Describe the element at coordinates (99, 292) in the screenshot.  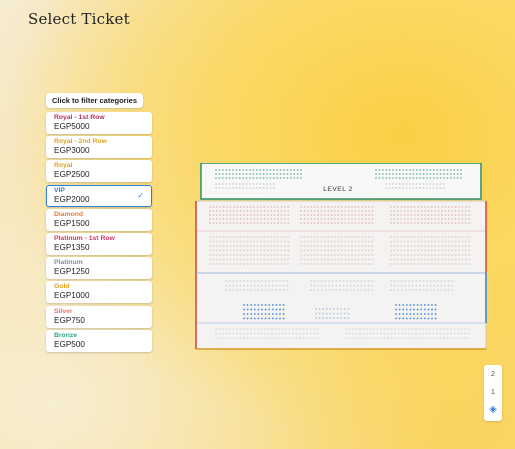
I see `category-item: Gold EGP1000` at that location.